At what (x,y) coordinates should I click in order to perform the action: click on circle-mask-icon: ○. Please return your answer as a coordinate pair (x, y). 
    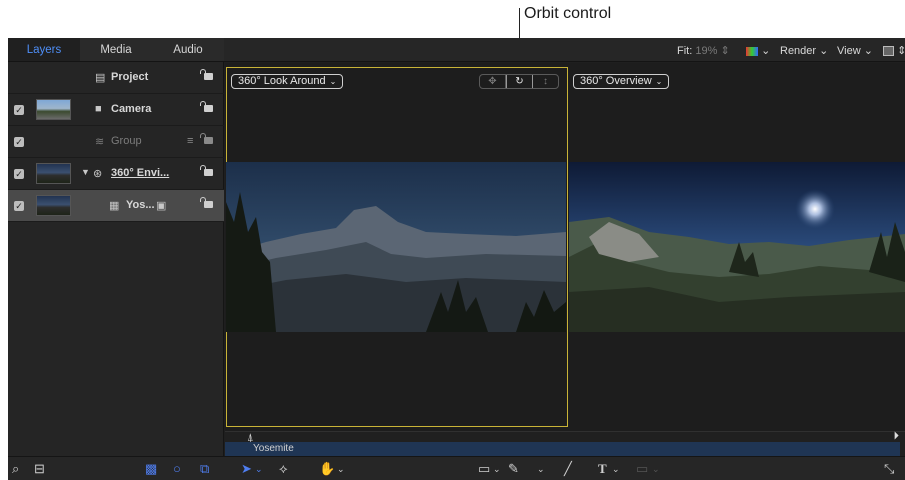
    Looking at the image, I should click on (177, 468).